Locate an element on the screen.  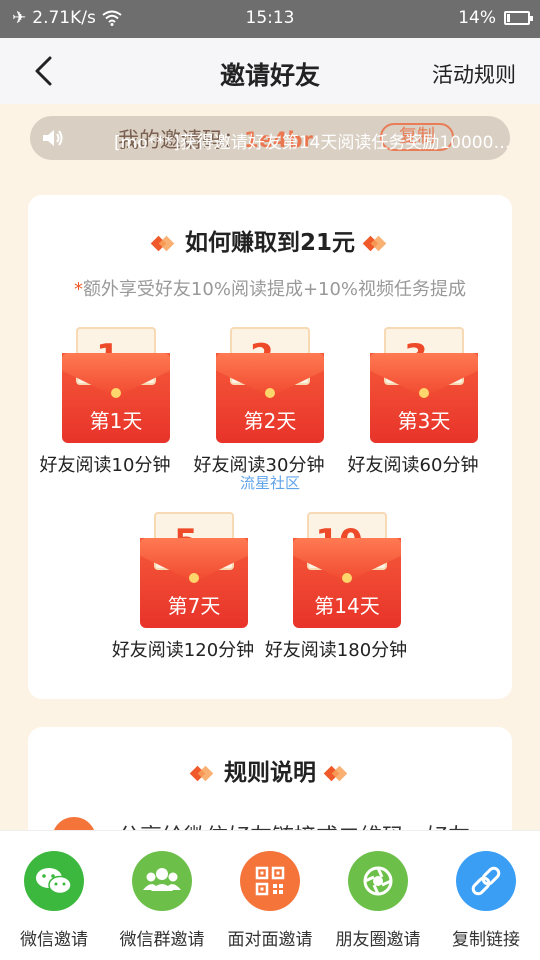
battery-icon is located at coordinates (518, 18).